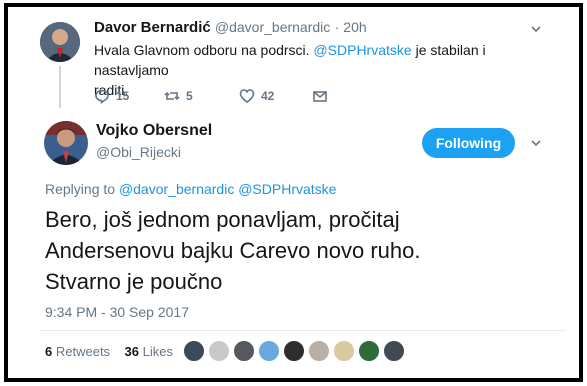 The width and height of the screenshot is (587, 386). What do you see at coordinates (272, 27) in the screenshot?
I see `author-handle: @davor_bernardic` at bounding box center [272, 27].